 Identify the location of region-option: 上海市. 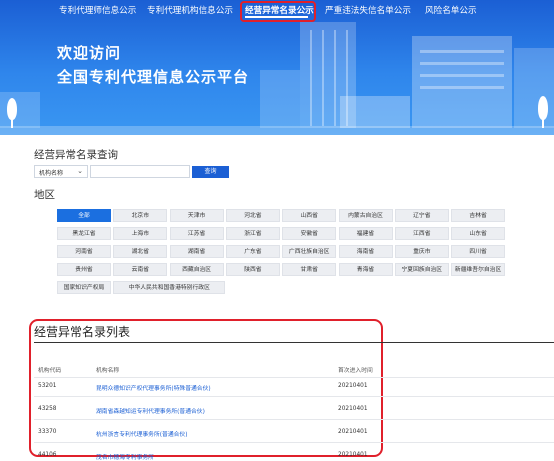
(140, 233).